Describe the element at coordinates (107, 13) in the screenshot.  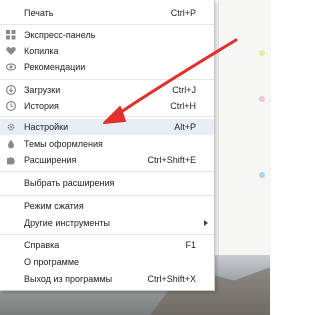
I see `menu-item-print: Печать Ctrl+P` at that location.